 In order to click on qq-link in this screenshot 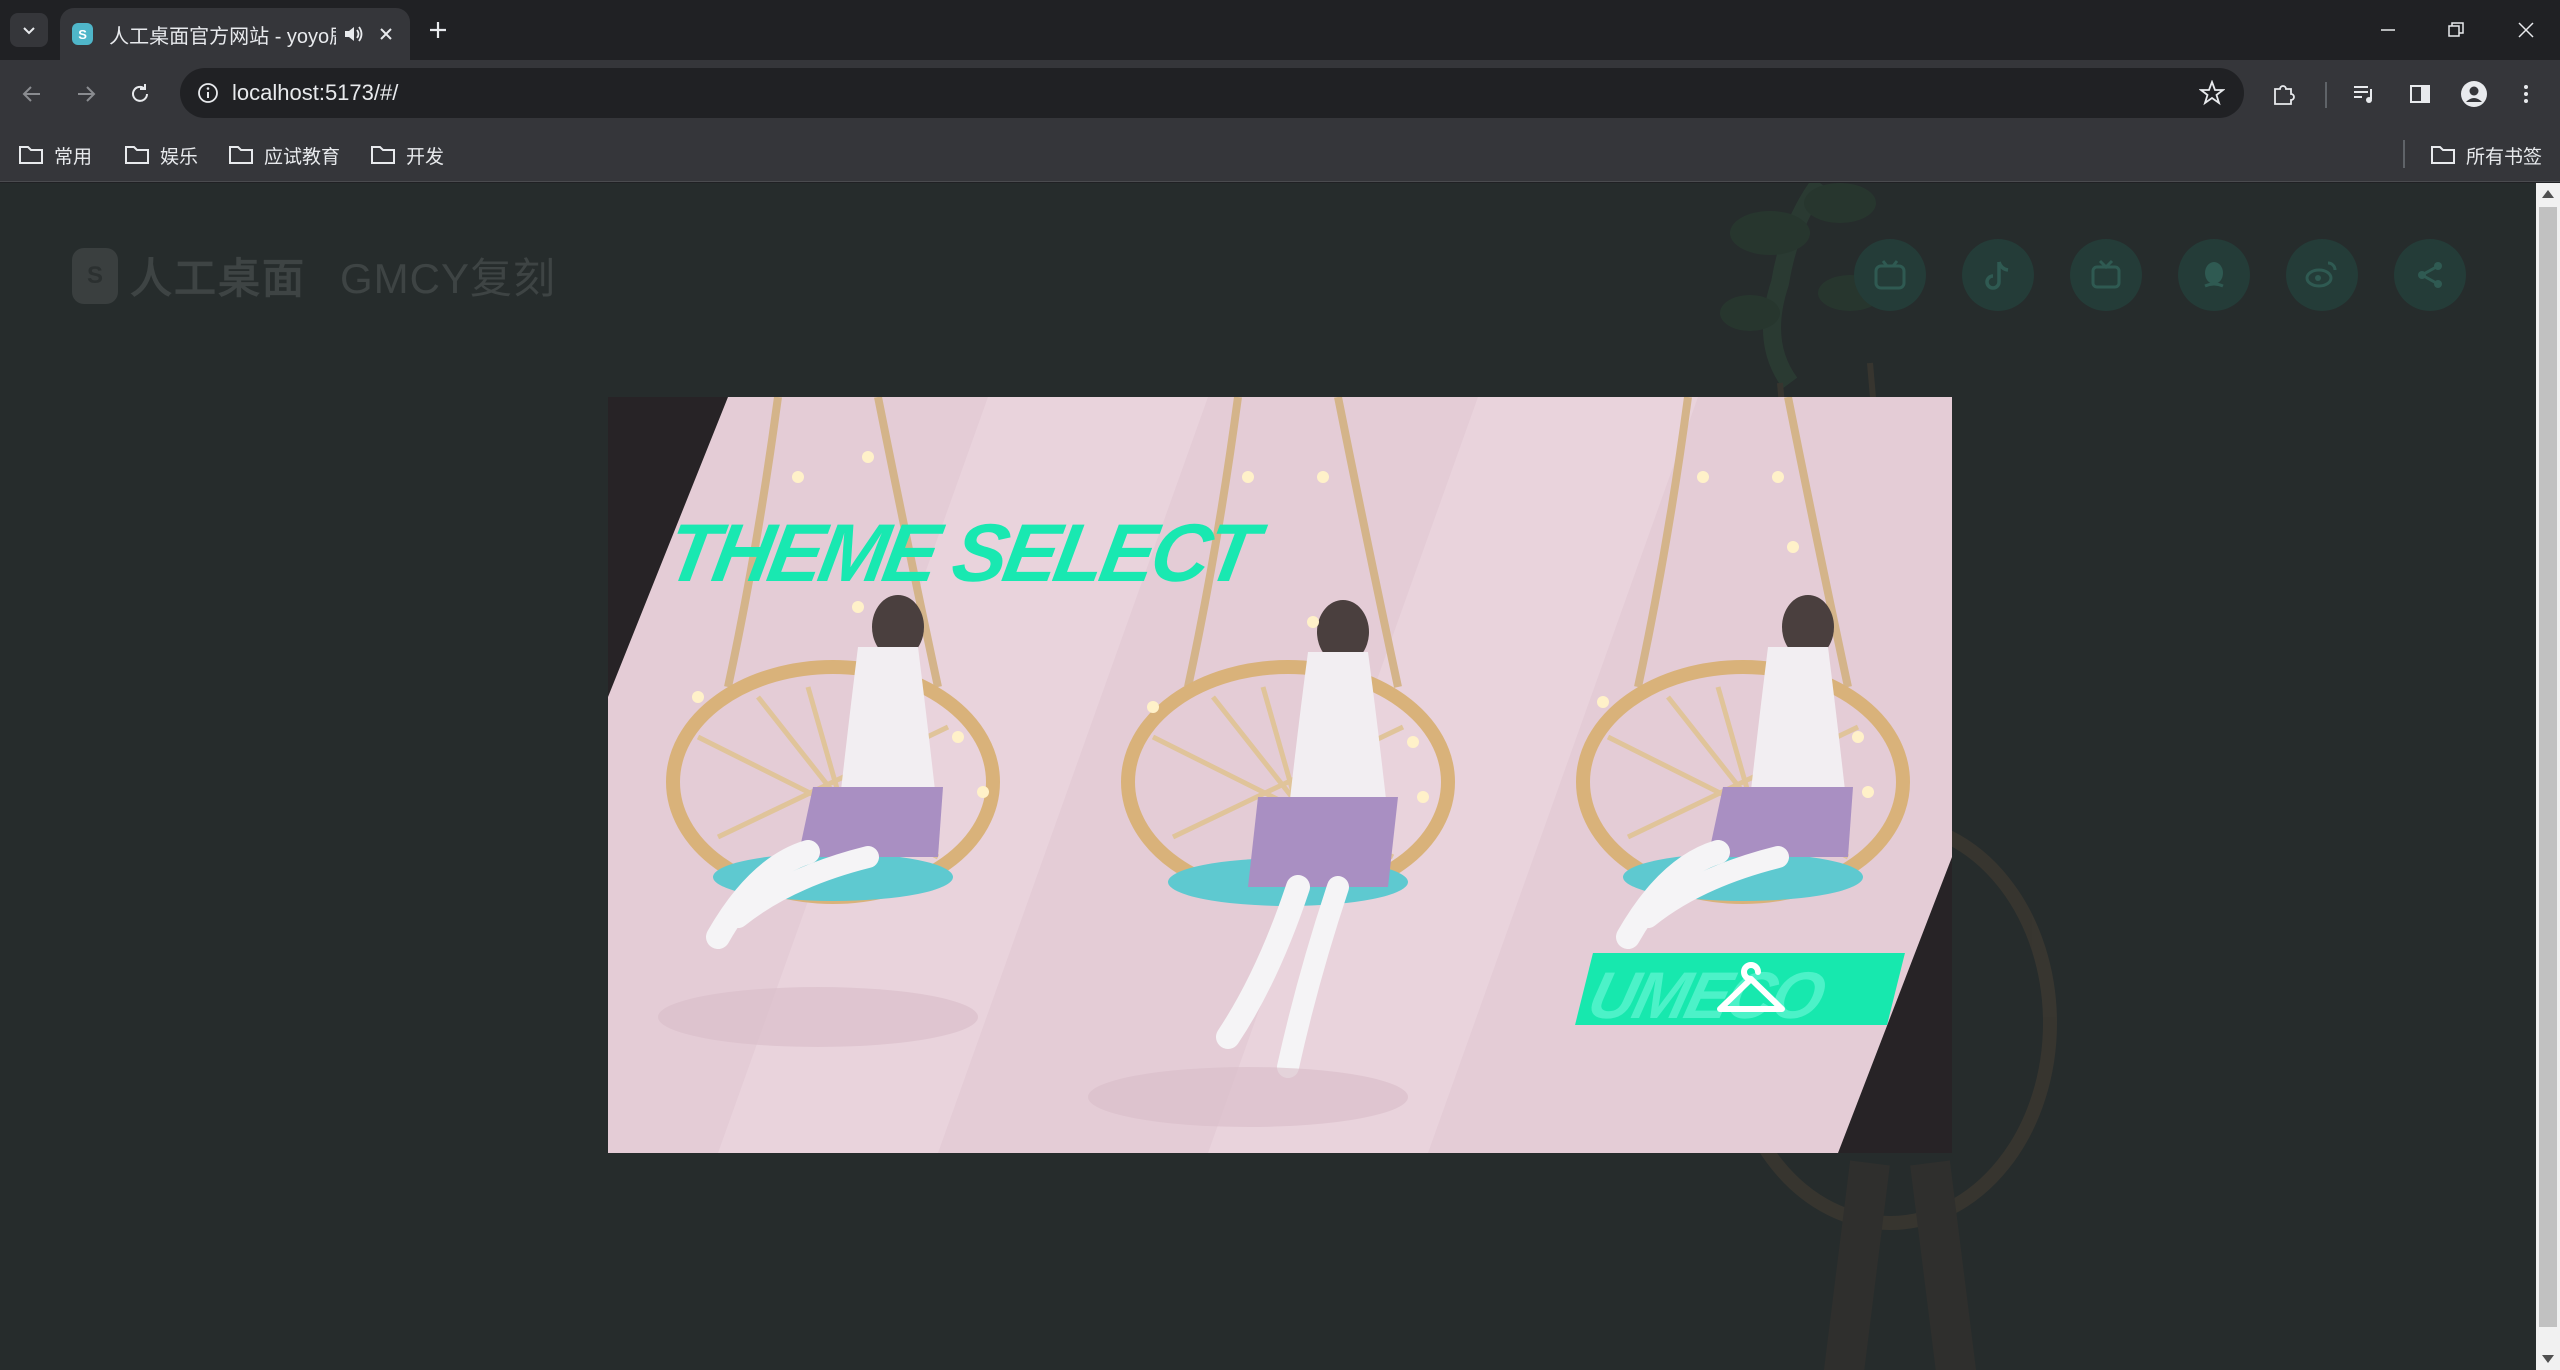, I will do `click(2214, 275)`.